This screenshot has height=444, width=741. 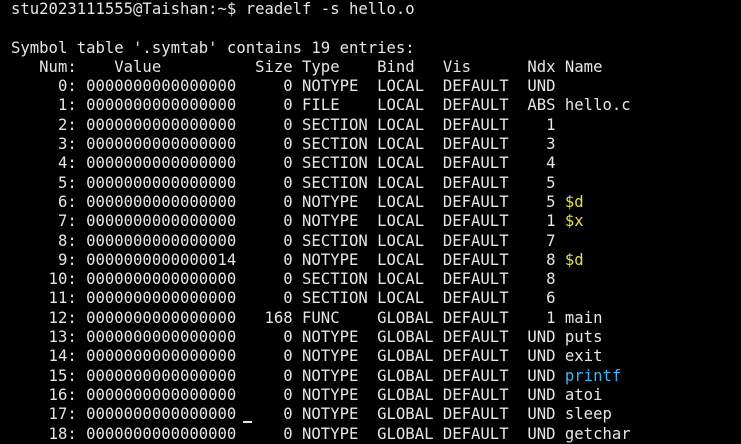 I want to click on symbol-name: puts, so click(x=583, y=337).